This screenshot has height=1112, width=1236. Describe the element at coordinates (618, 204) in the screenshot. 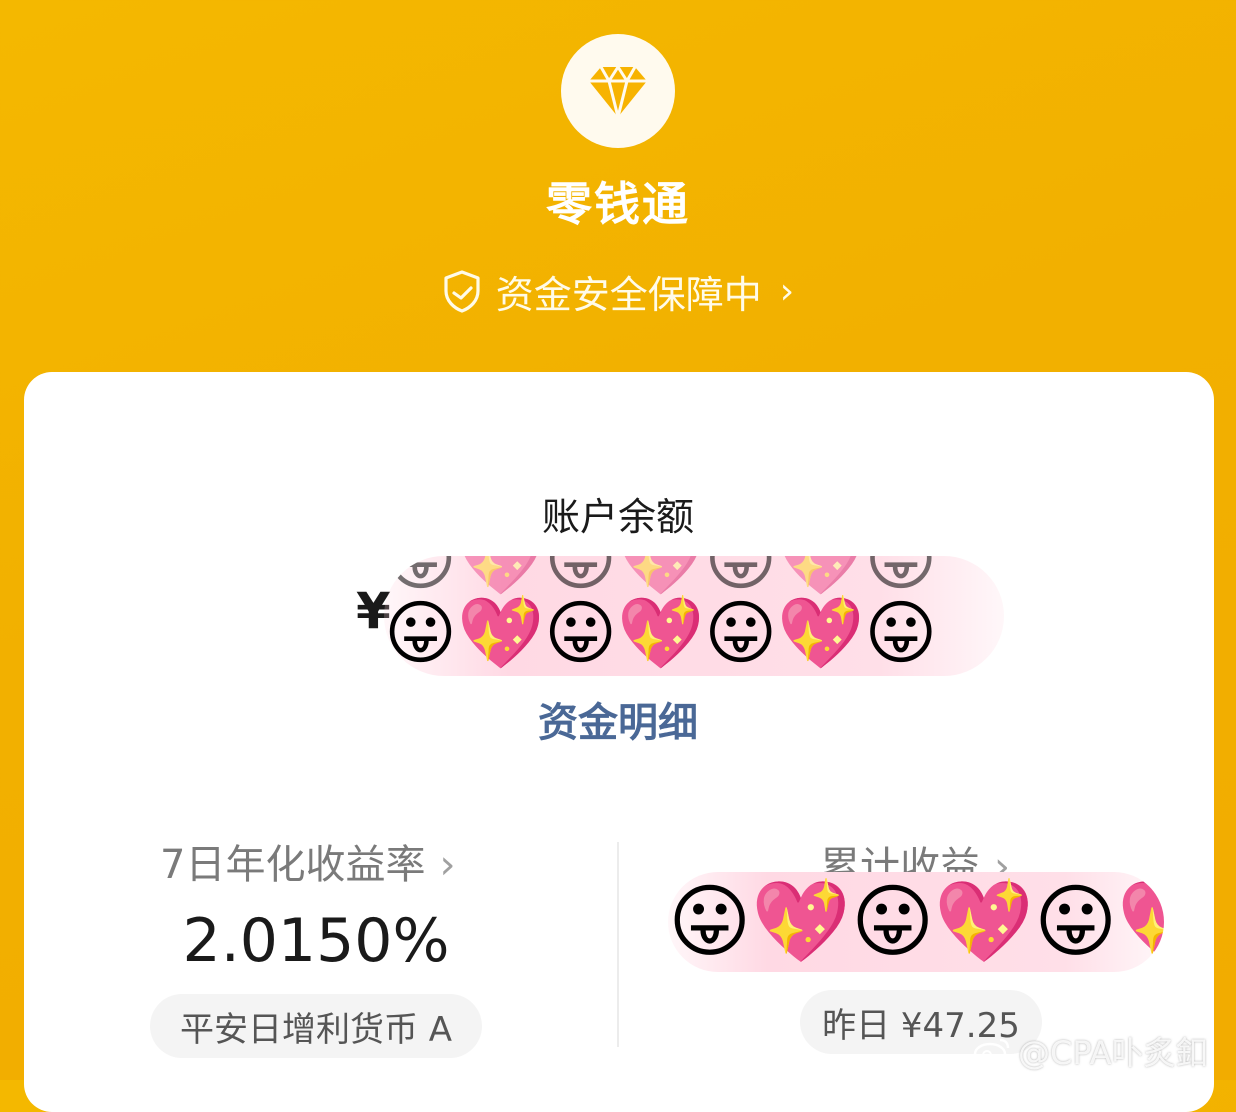

I see `page-title: 零钱通` at that location.